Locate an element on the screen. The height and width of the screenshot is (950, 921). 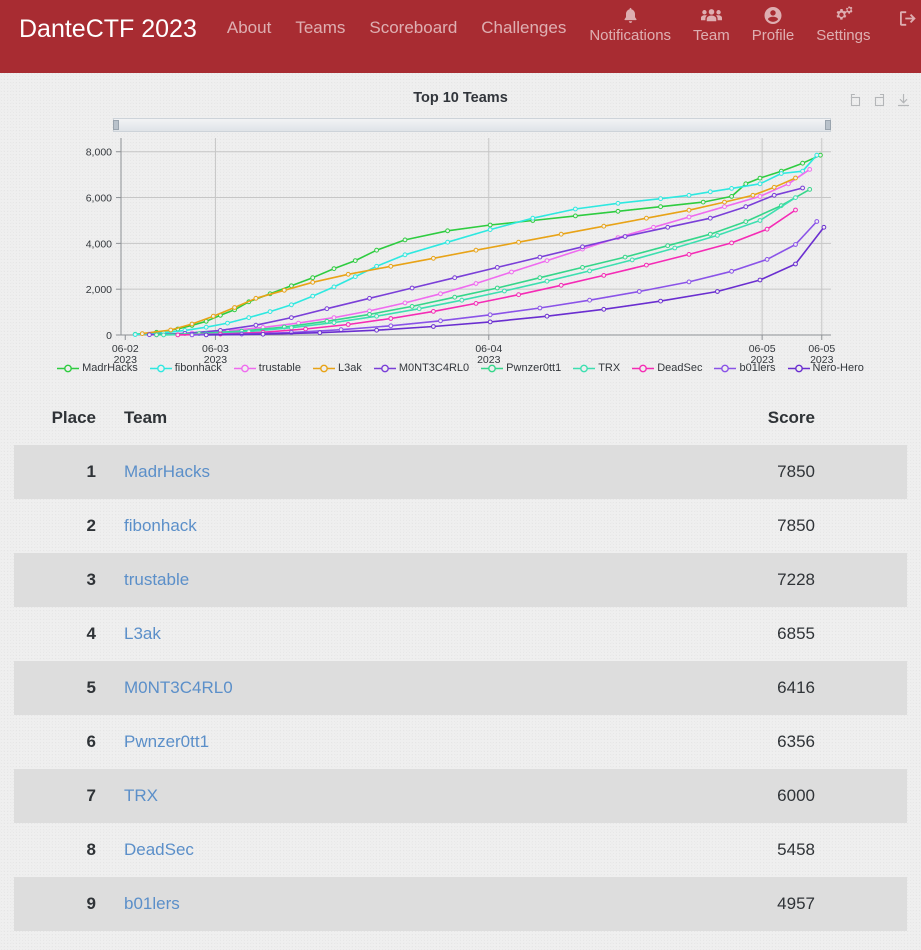
table-row: 3 trustable 7228 is located at coordinates (460, 580).